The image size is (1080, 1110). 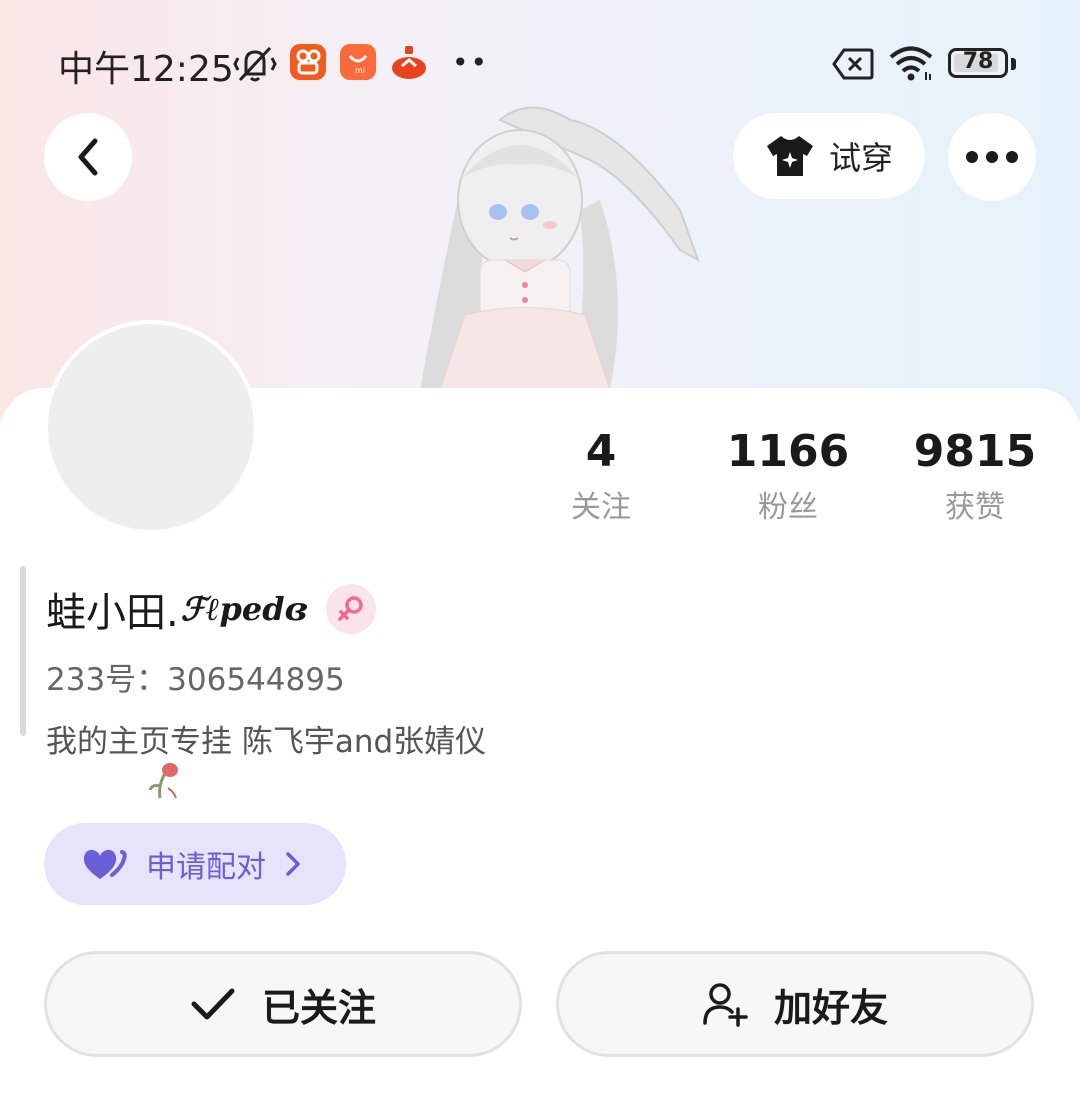 What do you see at coordinates (112, 613) in the screenshot?
I see `profile-name-text: 蛙小田.` at bounding box center [112, 613].